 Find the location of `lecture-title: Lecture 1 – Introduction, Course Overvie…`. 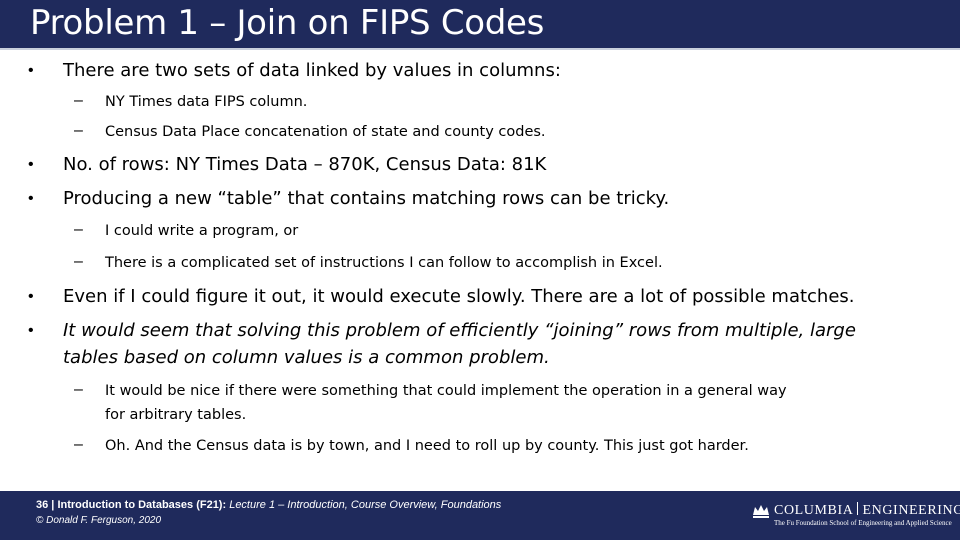

lecture-title: Lecture 1 – Introduction, Course Overvie… is located at coordinates (364, 505).